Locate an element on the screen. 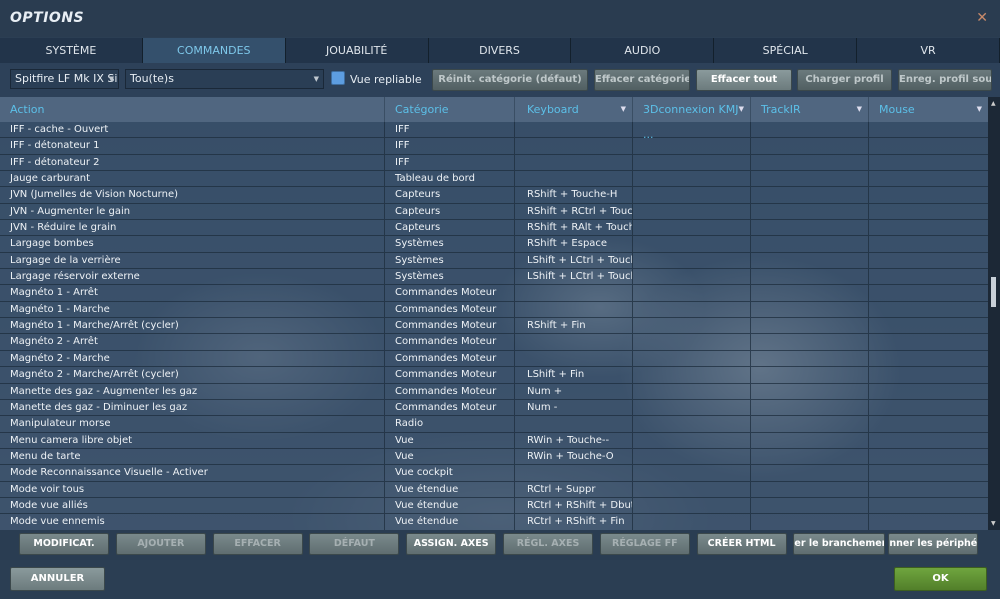 Image resolution: width=1000 pixels, height=599 pixels. close-icon: ✕ is located at coordinates (982, 18).